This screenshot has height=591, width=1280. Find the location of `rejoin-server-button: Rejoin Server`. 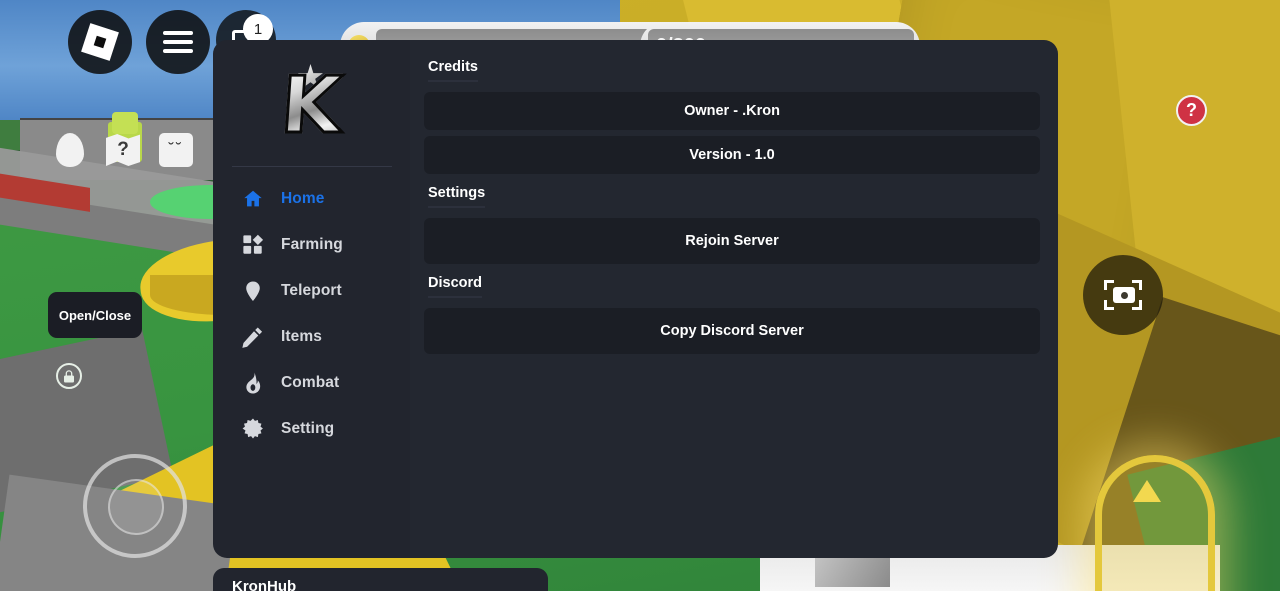

rejoin-server-button: Rejoin Server is located at coordinates (732, 241).